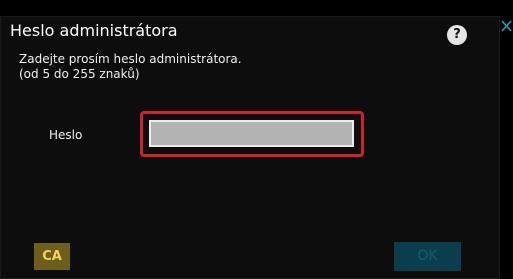 The width and height of the screenshot is (513, 279). Describe the element at coordinates (130, 59) in the screenshot. I see `instruction-text: Zadejte prosím heslo administrátora.` at that location.